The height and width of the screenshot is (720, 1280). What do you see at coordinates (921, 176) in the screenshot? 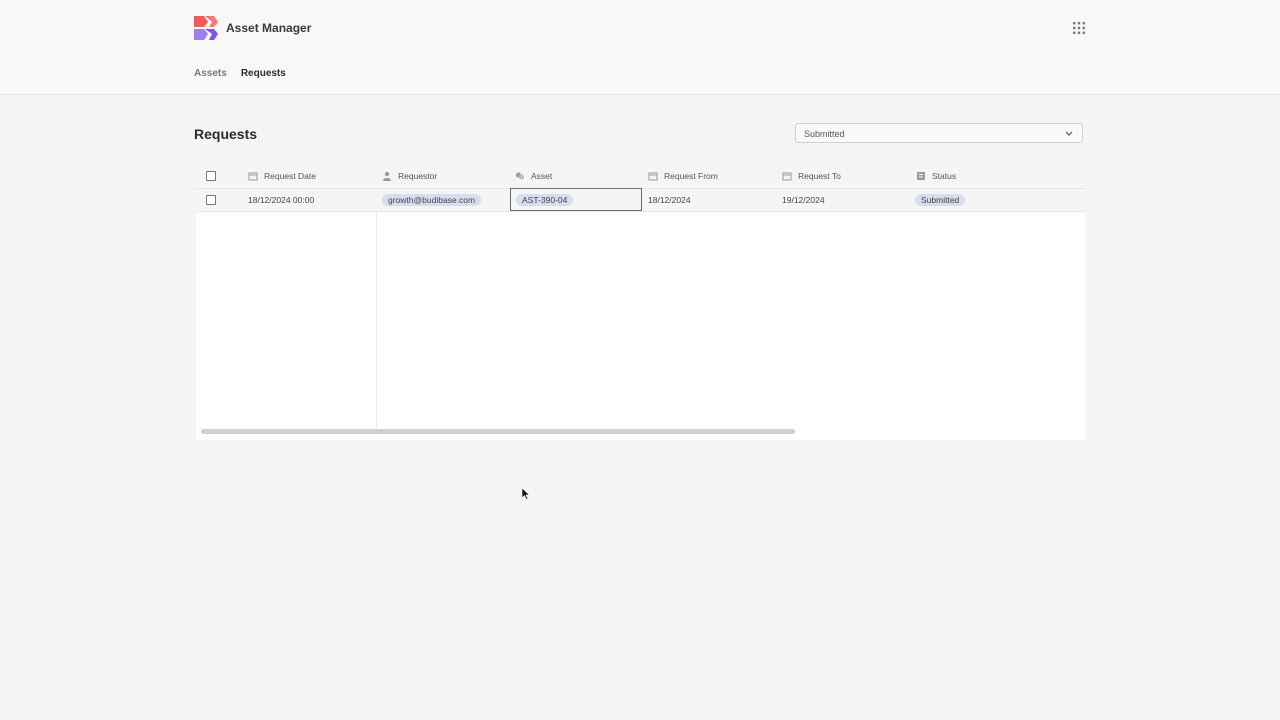
I see `list-icon` at bounding box center [921, 176].